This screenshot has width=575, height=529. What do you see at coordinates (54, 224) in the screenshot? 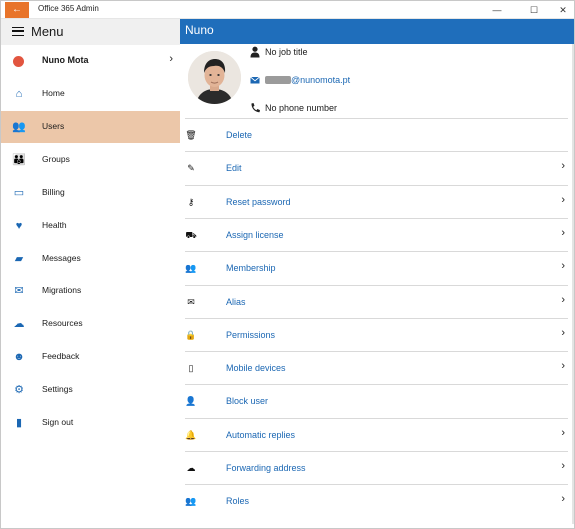
I see `sidebar-item-label: Health` at bounding box center [54, 224].